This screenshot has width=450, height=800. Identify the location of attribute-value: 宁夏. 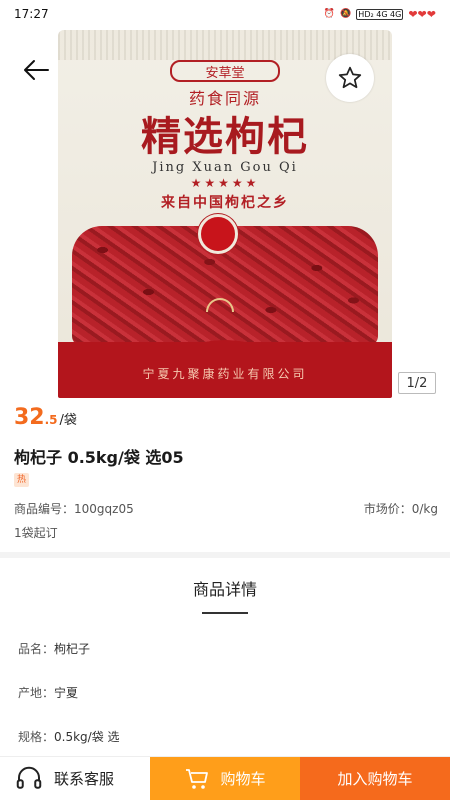
(66, 693).